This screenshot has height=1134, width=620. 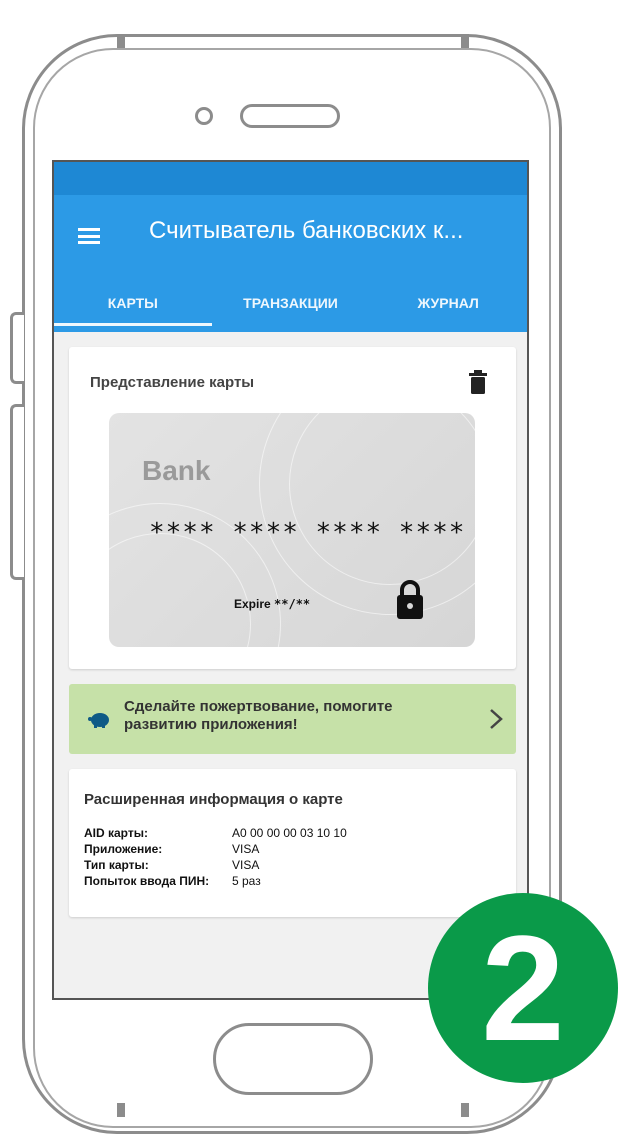 I want to click on info-key: AID карты:, so click(x=116, y=833).